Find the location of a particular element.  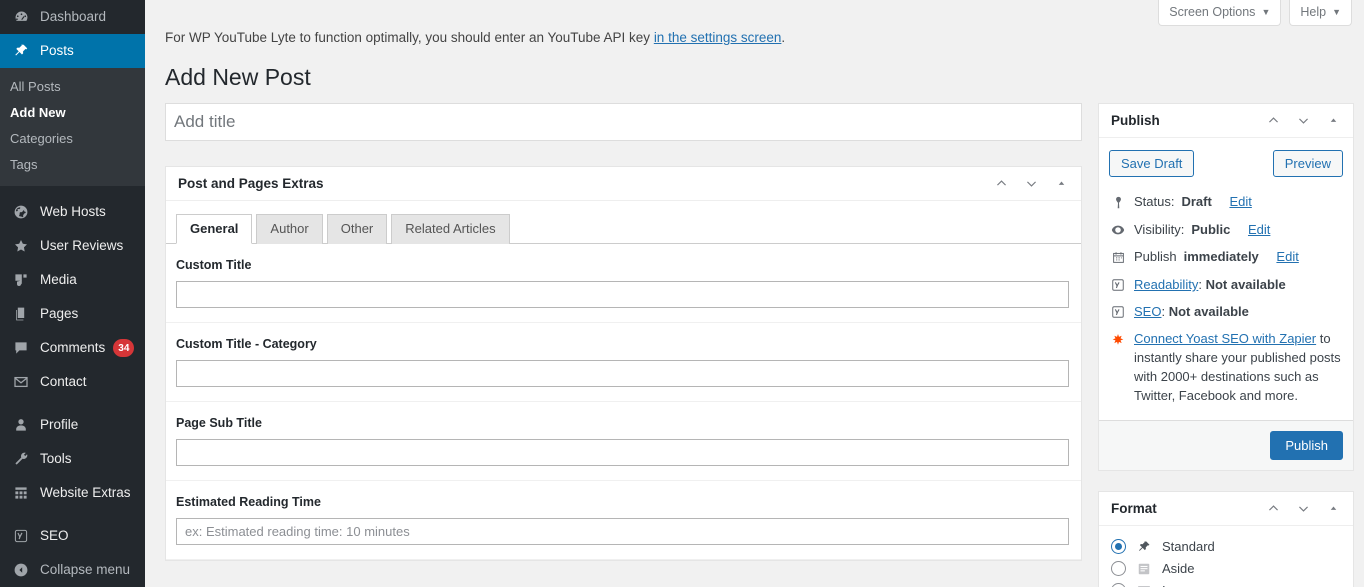

sidebar-item-user-reviews: User Reviews is located at coordinates (72, 246).